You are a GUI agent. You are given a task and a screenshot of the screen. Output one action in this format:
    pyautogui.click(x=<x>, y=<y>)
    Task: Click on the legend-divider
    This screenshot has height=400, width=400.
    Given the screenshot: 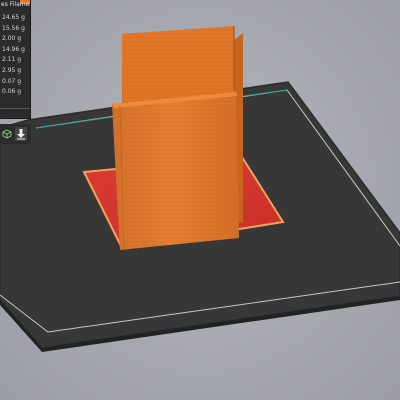 What is the action you would take?
    pyautogui.click(x=15, y=108)
    